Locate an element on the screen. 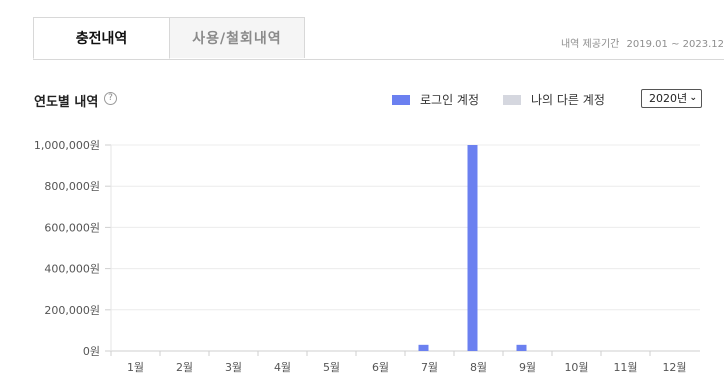 This screenshot has width=724, height=391. tab-use-withdraw-history: 사용/철회내역 is located at coordinates (237, 37).